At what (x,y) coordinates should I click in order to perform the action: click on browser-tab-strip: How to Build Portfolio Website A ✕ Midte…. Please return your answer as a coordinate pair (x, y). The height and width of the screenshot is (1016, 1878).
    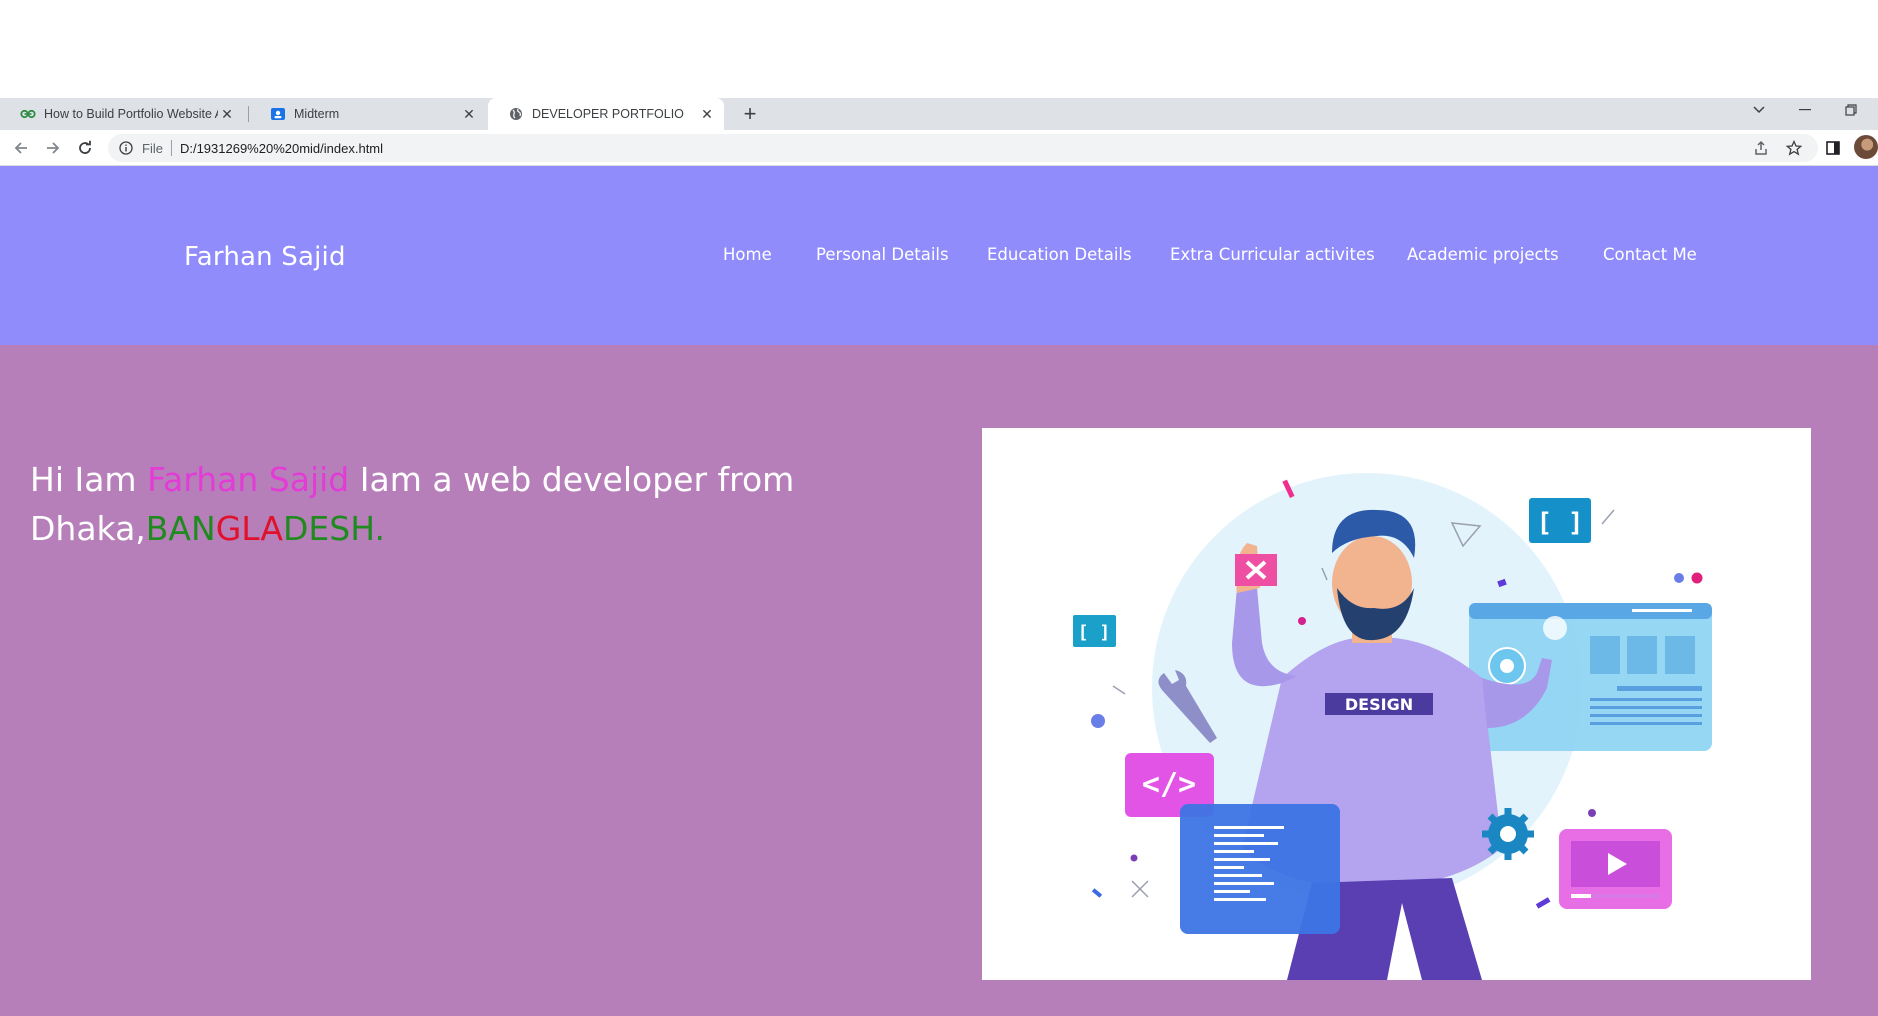
    Looking at the image, I should click on (939, 114).